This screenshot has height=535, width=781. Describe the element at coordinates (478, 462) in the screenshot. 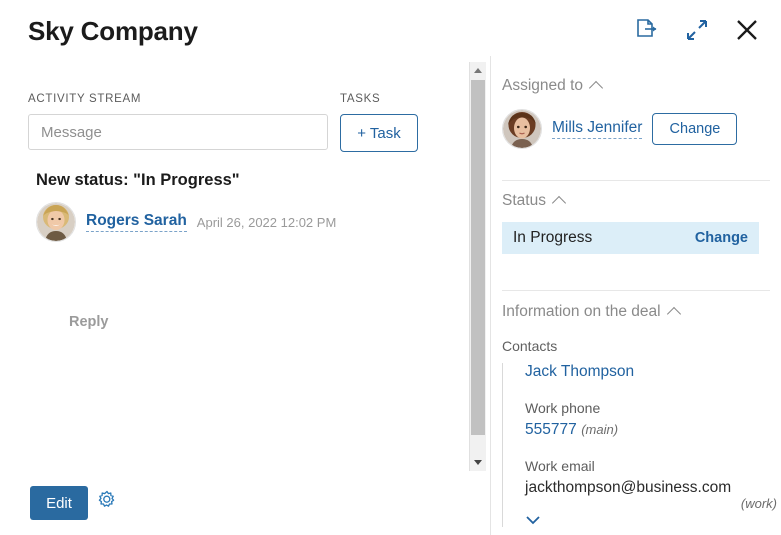

I see `scroll-down-arrow-icon` at that location.